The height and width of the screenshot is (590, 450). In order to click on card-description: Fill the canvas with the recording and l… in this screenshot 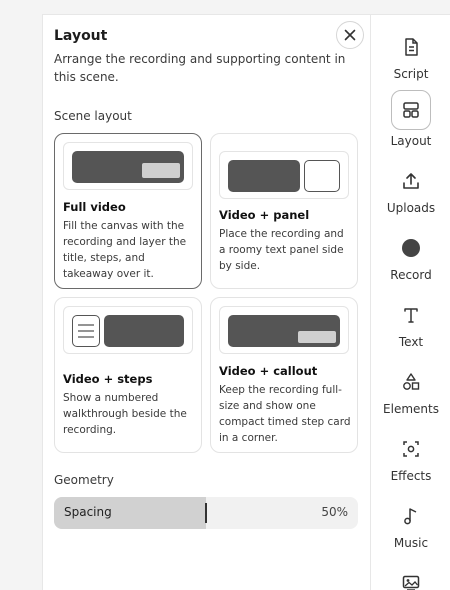, I will do `click(125, 250)`.